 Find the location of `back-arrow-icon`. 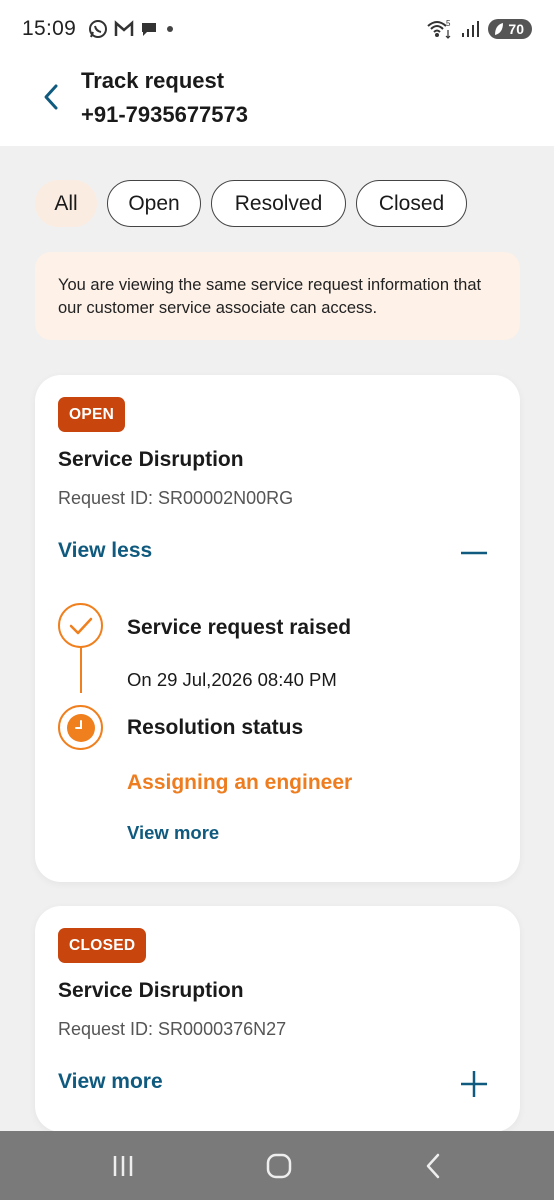

back-arrow-icon is located at coordinates (52, 97).